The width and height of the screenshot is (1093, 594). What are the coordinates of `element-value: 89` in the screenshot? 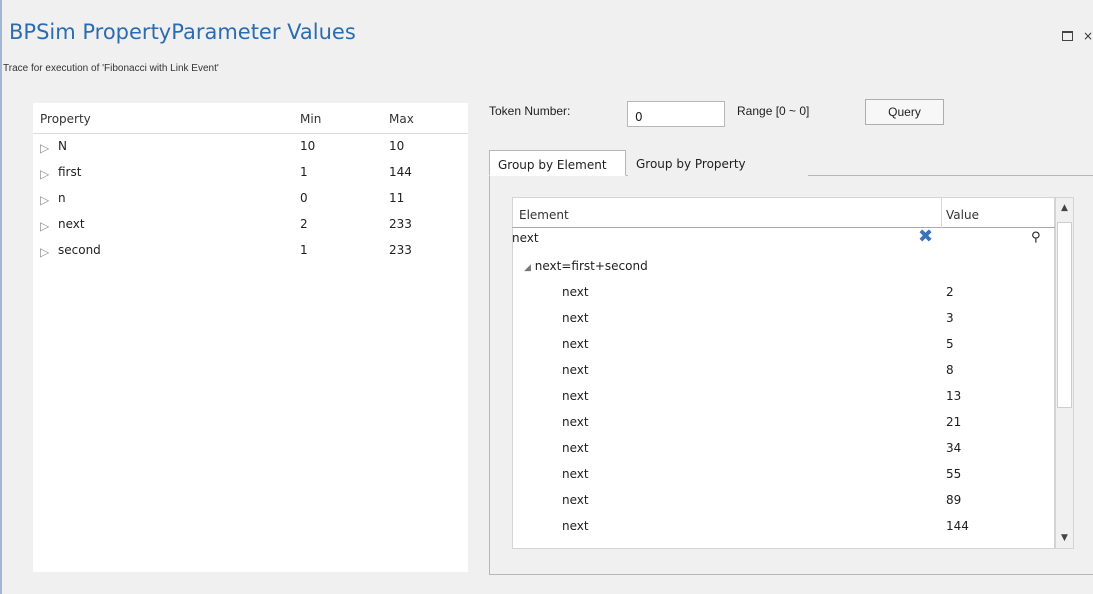 It's located at (954, 500).